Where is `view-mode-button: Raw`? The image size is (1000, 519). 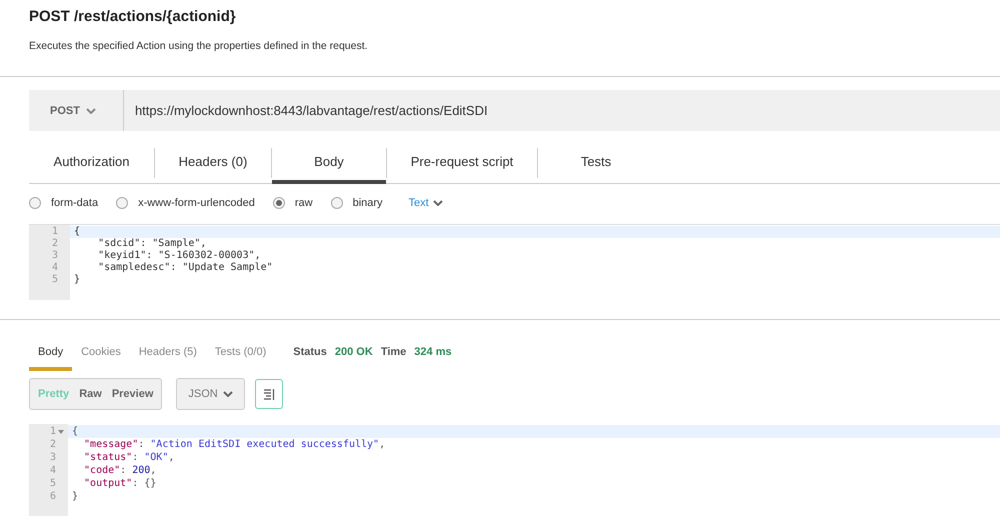 view-mode-button: Raw is located at coordinates (90, 394).